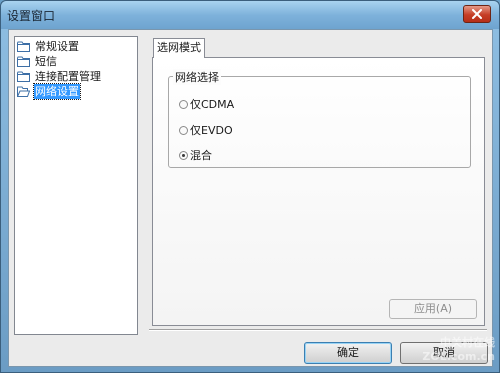 This screenshot has height=373, width=500. I want to click on ok-button: 确定, so click(348, 353).